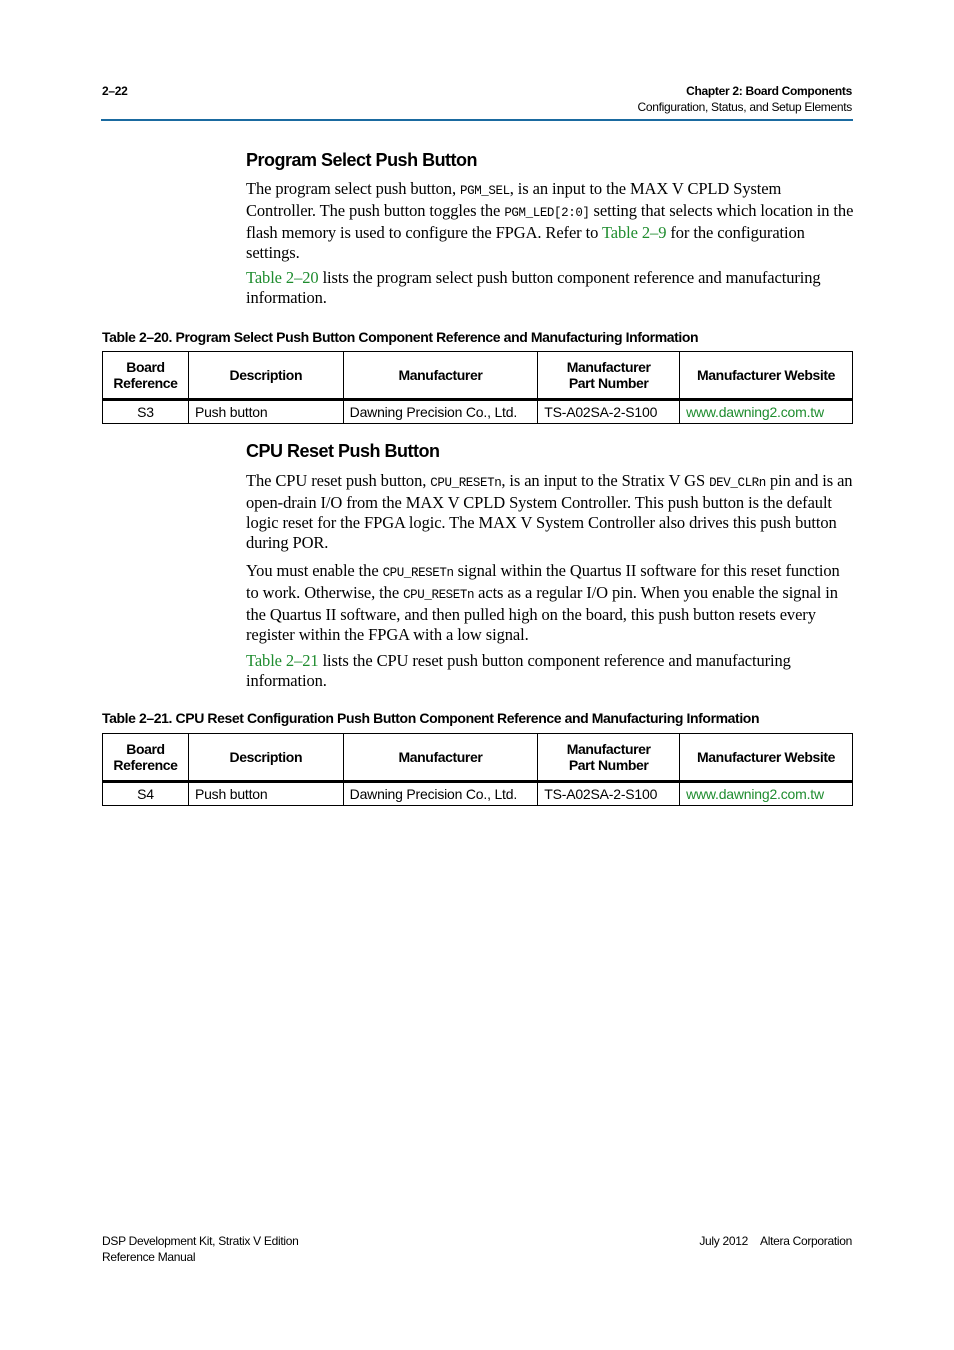 This screenshot has height=1350, width=954. I want to click on signal-name: PGM_SEL, so click(485, 191).